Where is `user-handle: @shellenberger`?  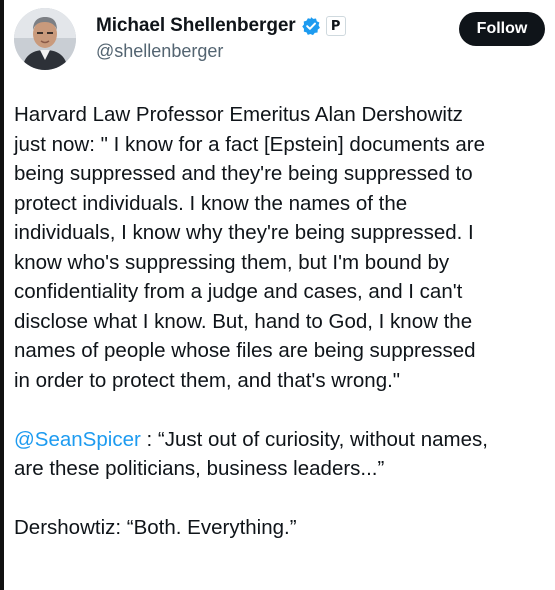
user-handle: @shellenberger is located at coordinates (159, 51).